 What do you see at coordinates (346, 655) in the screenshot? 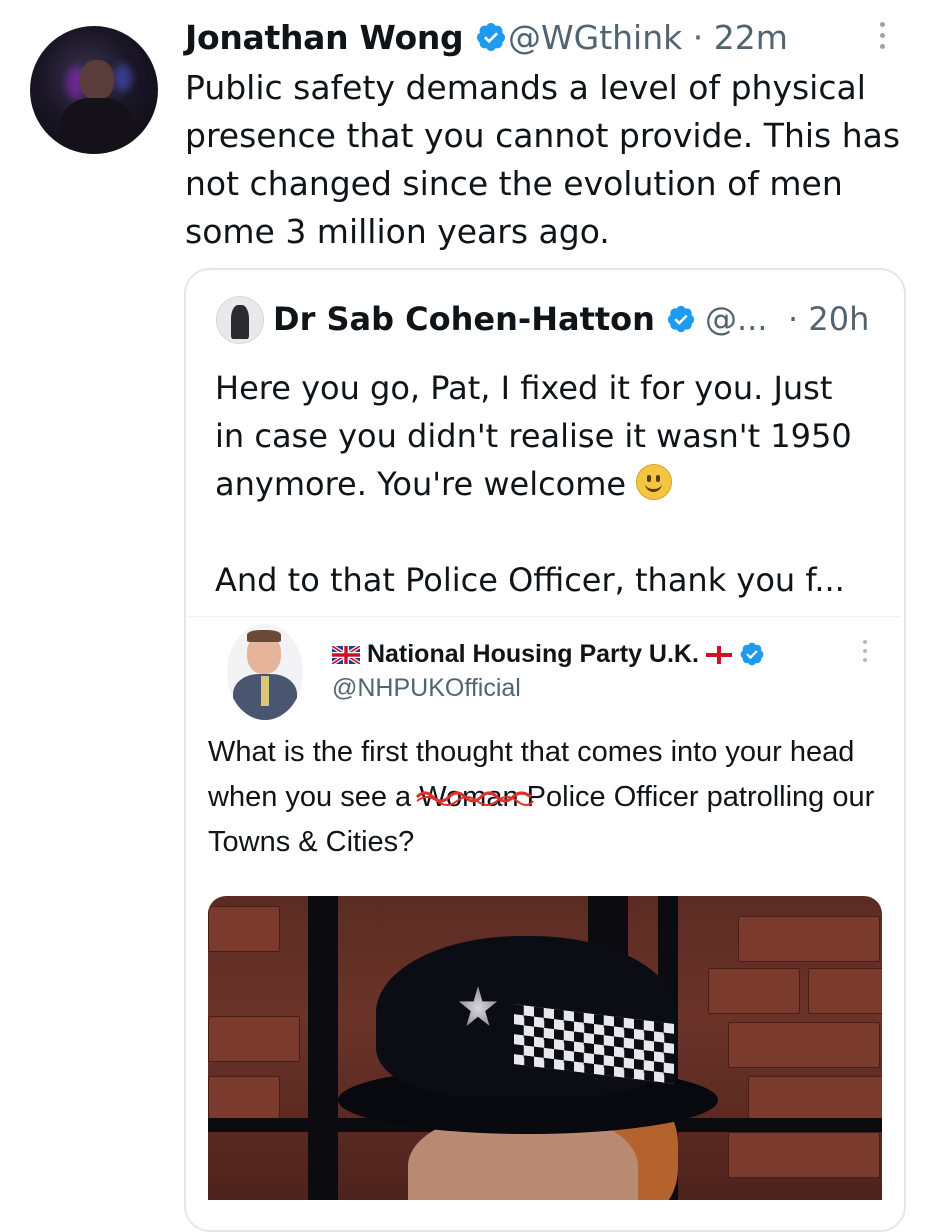
I see `uk-flag-icon` at bounding box center [346, 655].